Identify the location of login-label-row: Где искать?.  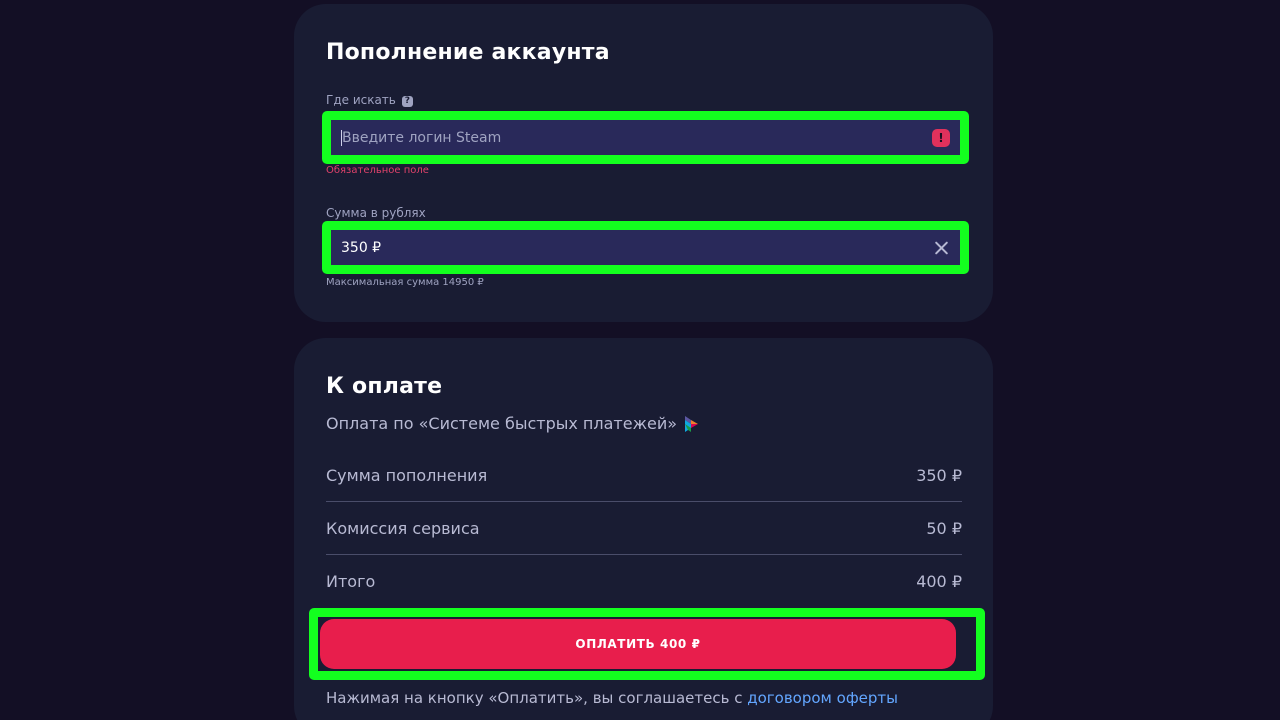
(369, 100).